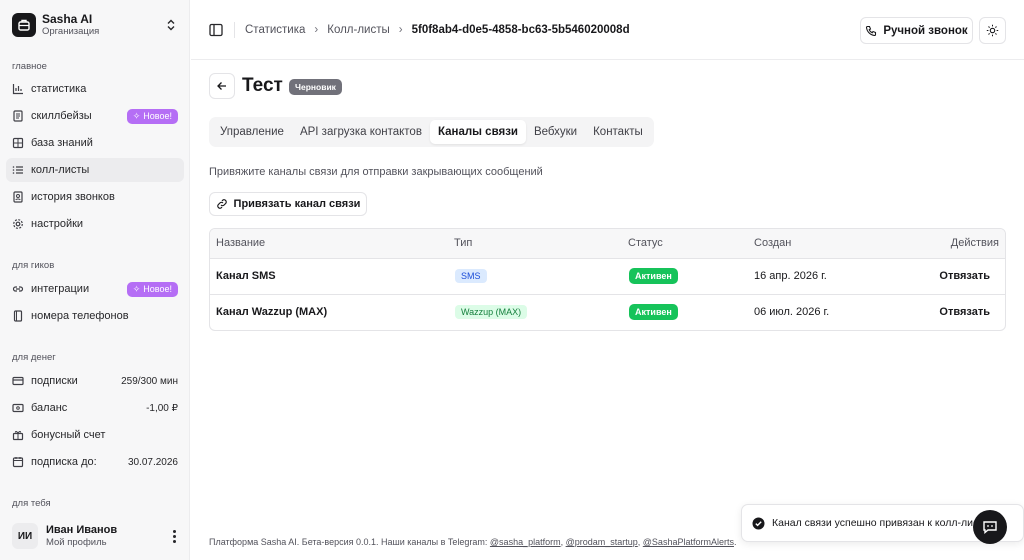  I want to click on column-header-actions: Действия, so click(974, 243).